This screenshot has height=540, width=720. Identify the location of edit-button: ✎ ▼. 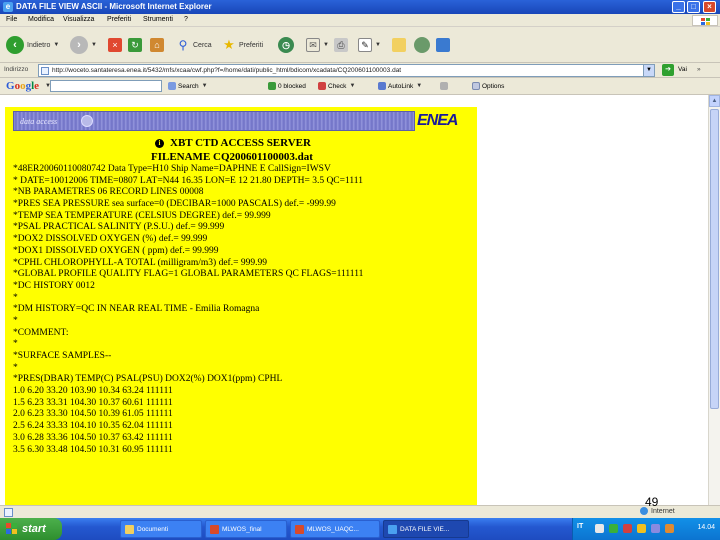
(369, 45).